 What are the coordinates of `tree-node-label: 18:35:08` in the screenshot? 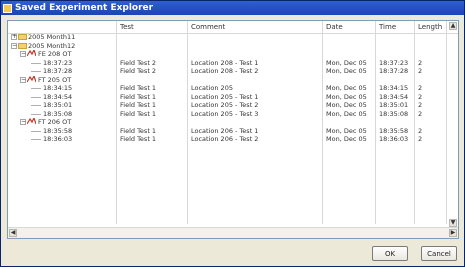 It's located at (58, 113).